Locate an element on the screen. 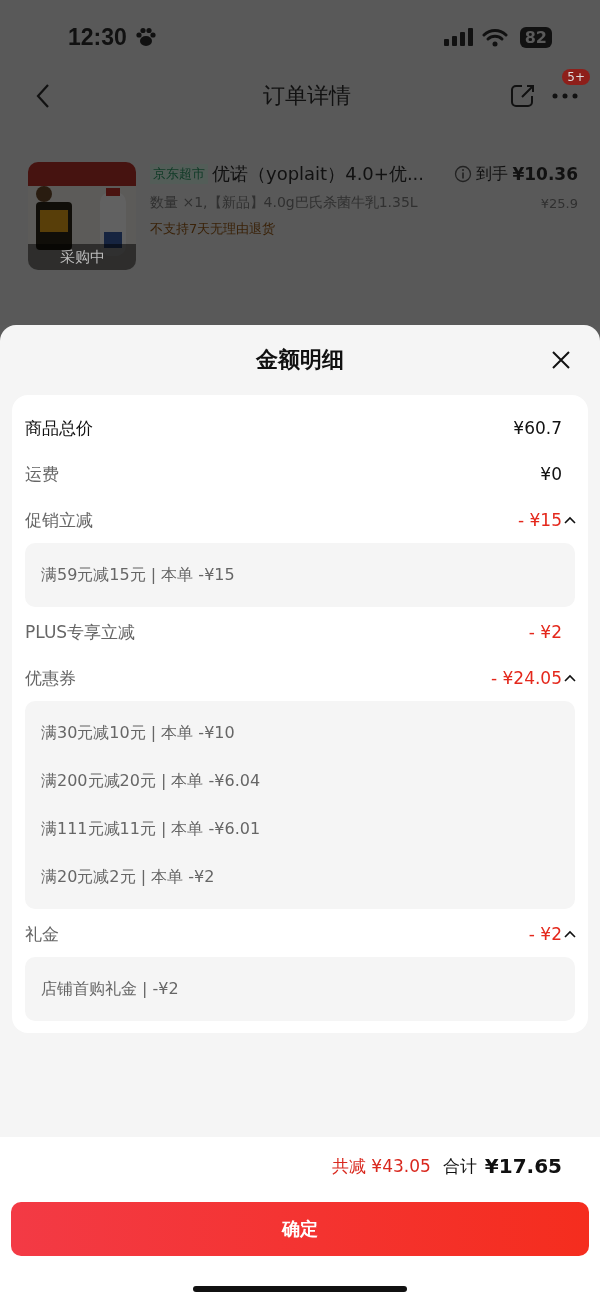 The width and height of the screenshot is (600, 1303). sheet-title: 金额明细 is located at coordinates (300, 360).